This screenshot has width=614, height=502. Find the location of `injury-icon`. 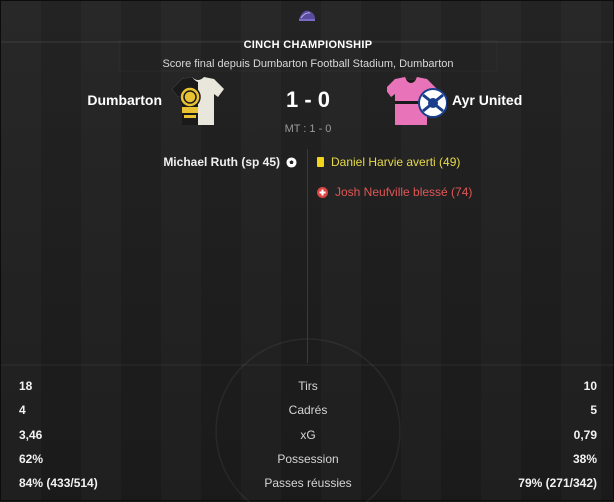

injury-icon is located at coordinates (322, 192).